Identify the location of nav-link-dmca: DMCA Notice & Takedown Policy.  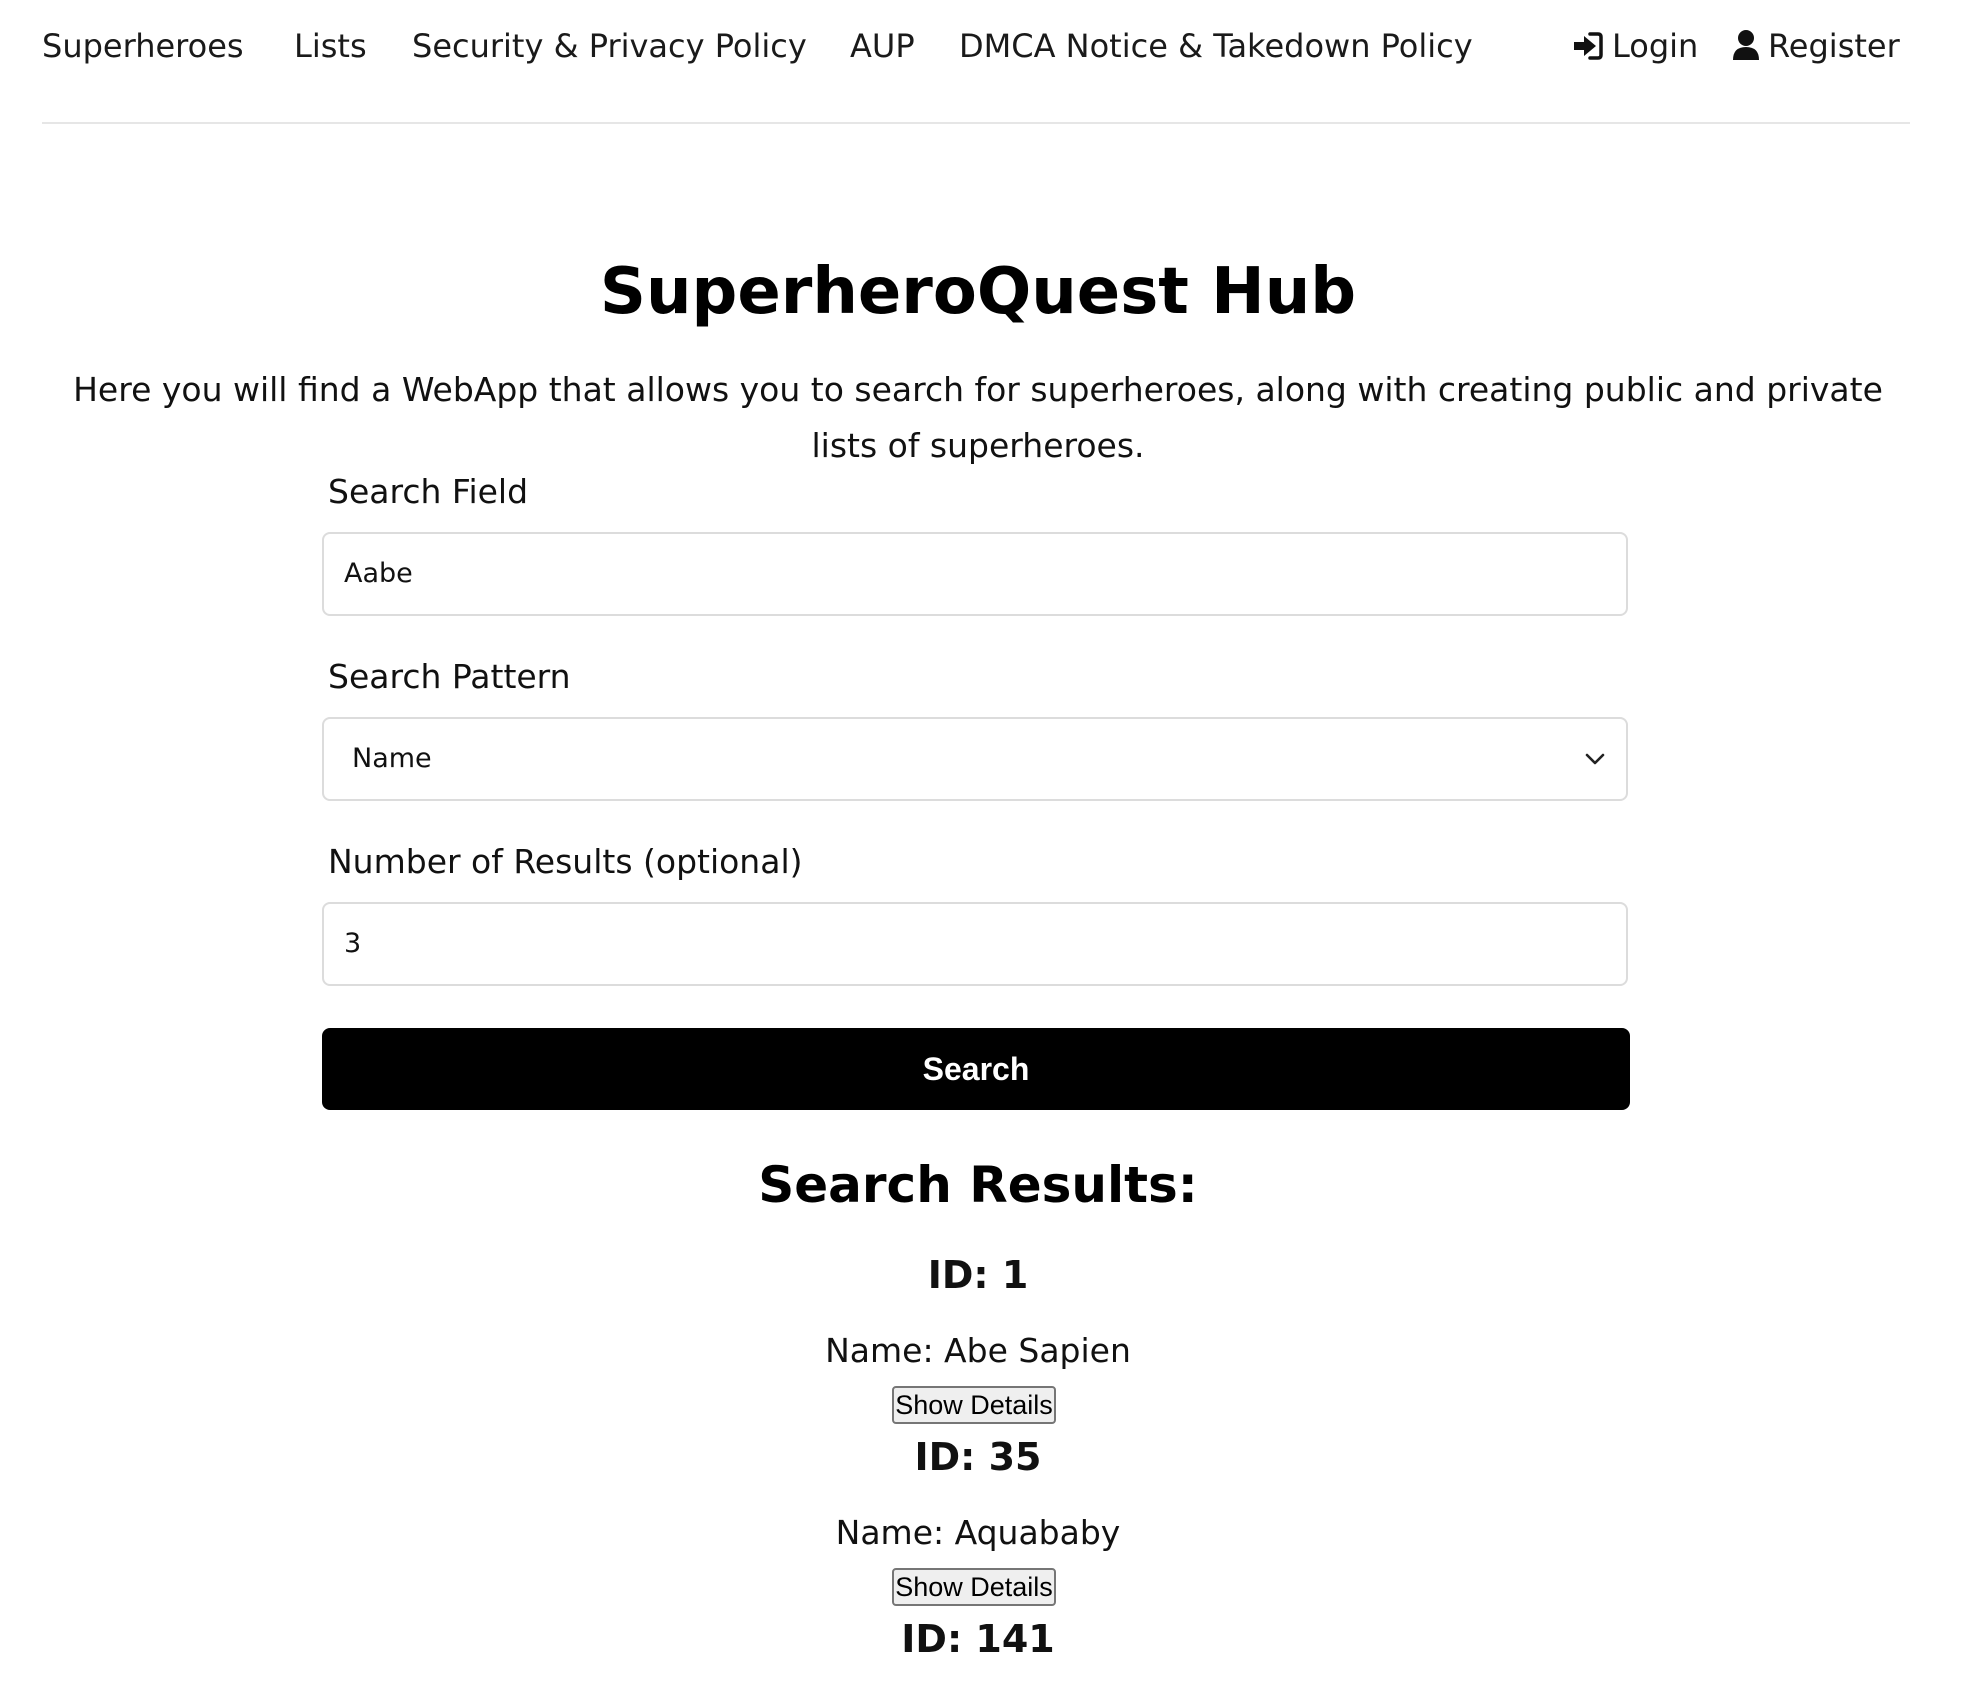
(1216, 46).